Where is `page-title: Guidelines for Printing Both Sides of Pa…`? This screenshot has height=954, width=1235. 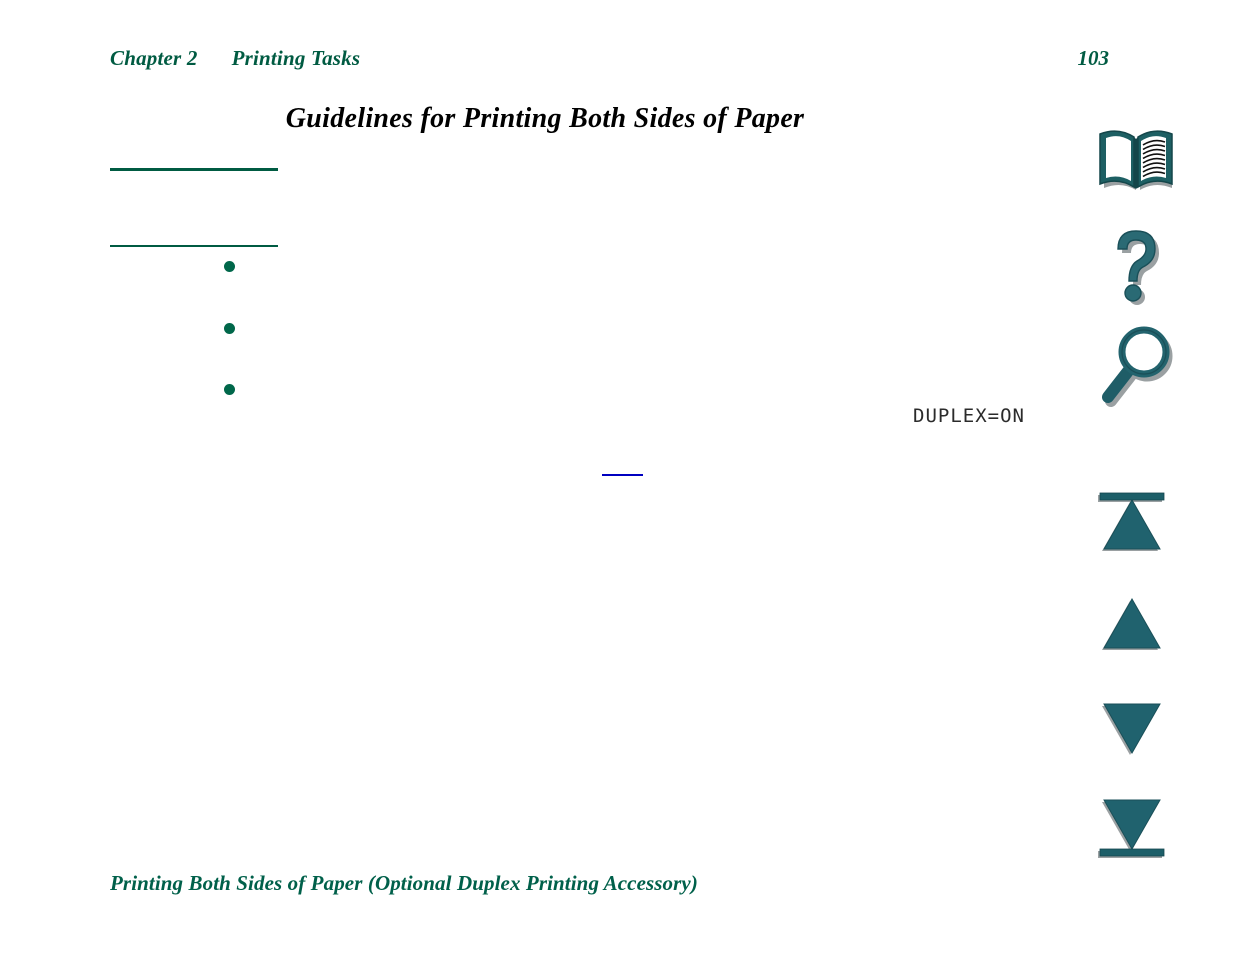 page-title: Guidelines for Printing Both Sides of Pa… is located at coordinates (545, 118).